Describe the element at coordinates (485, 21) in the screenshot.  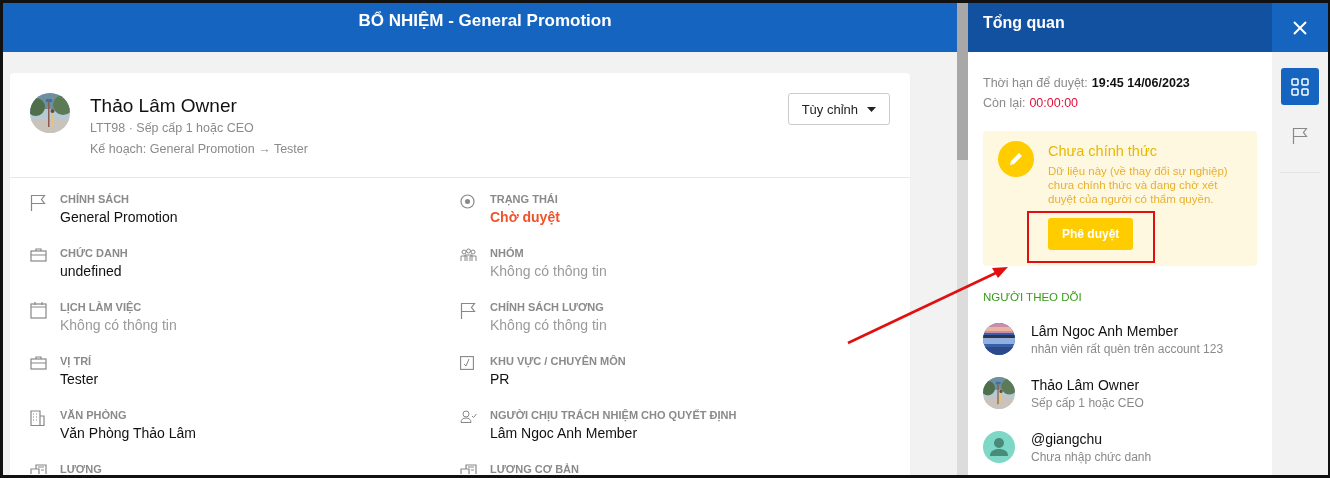
I see `page-title: BỔ NHIỆM - General Promotion` at that location.